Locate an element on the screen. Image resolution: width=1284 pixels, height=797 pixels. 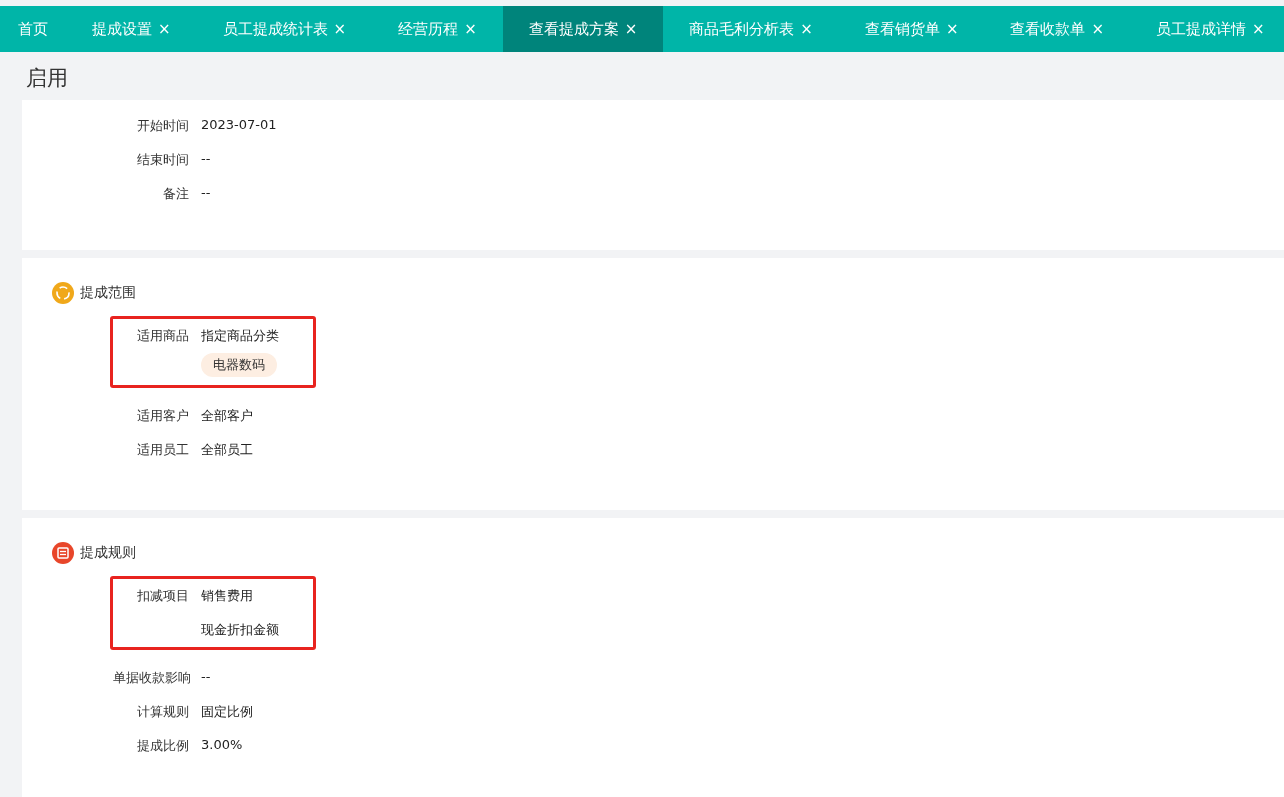
tab: 员工提成详情 × is located at coordinates (1207, 29).